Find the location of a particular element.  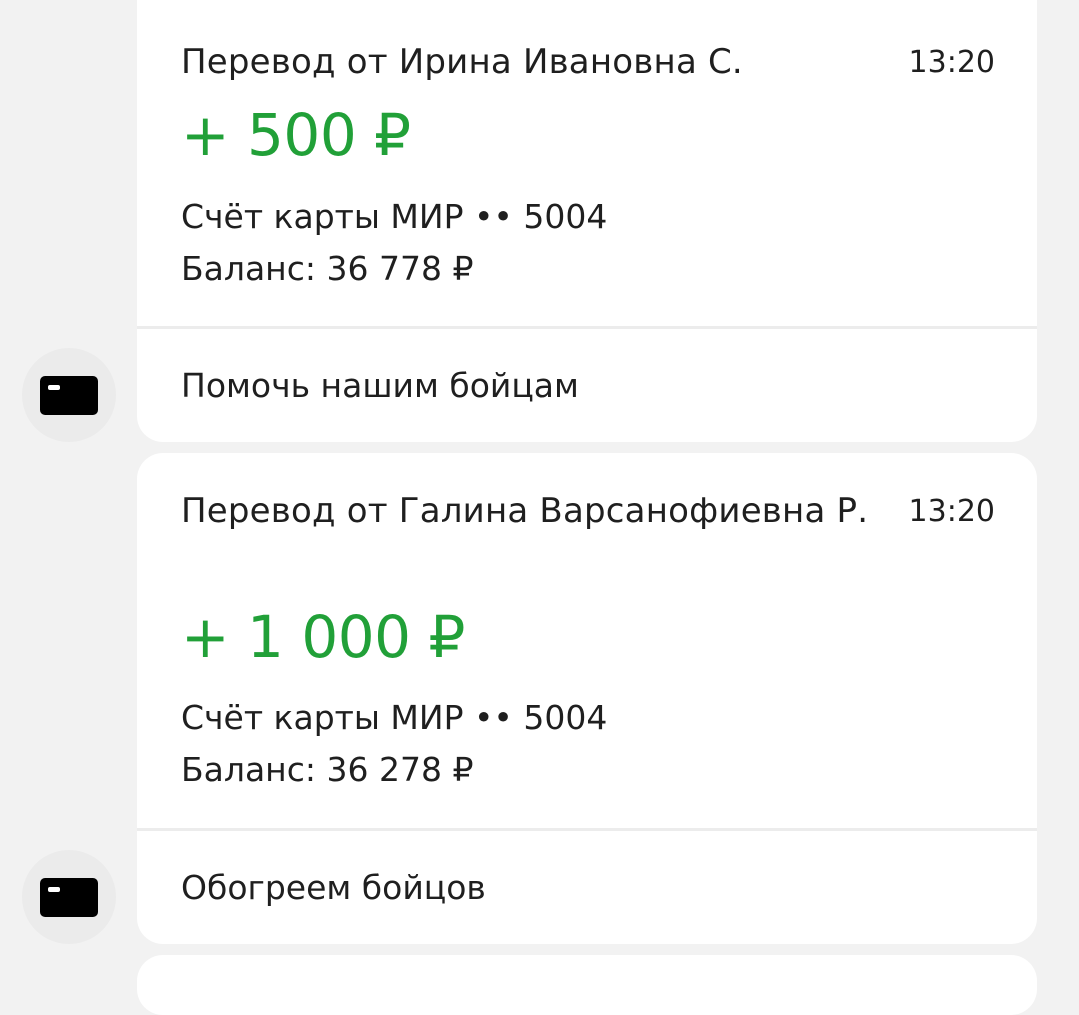

transfer-message-text: Обогреем бойцов is located at coordinates (333, 887).